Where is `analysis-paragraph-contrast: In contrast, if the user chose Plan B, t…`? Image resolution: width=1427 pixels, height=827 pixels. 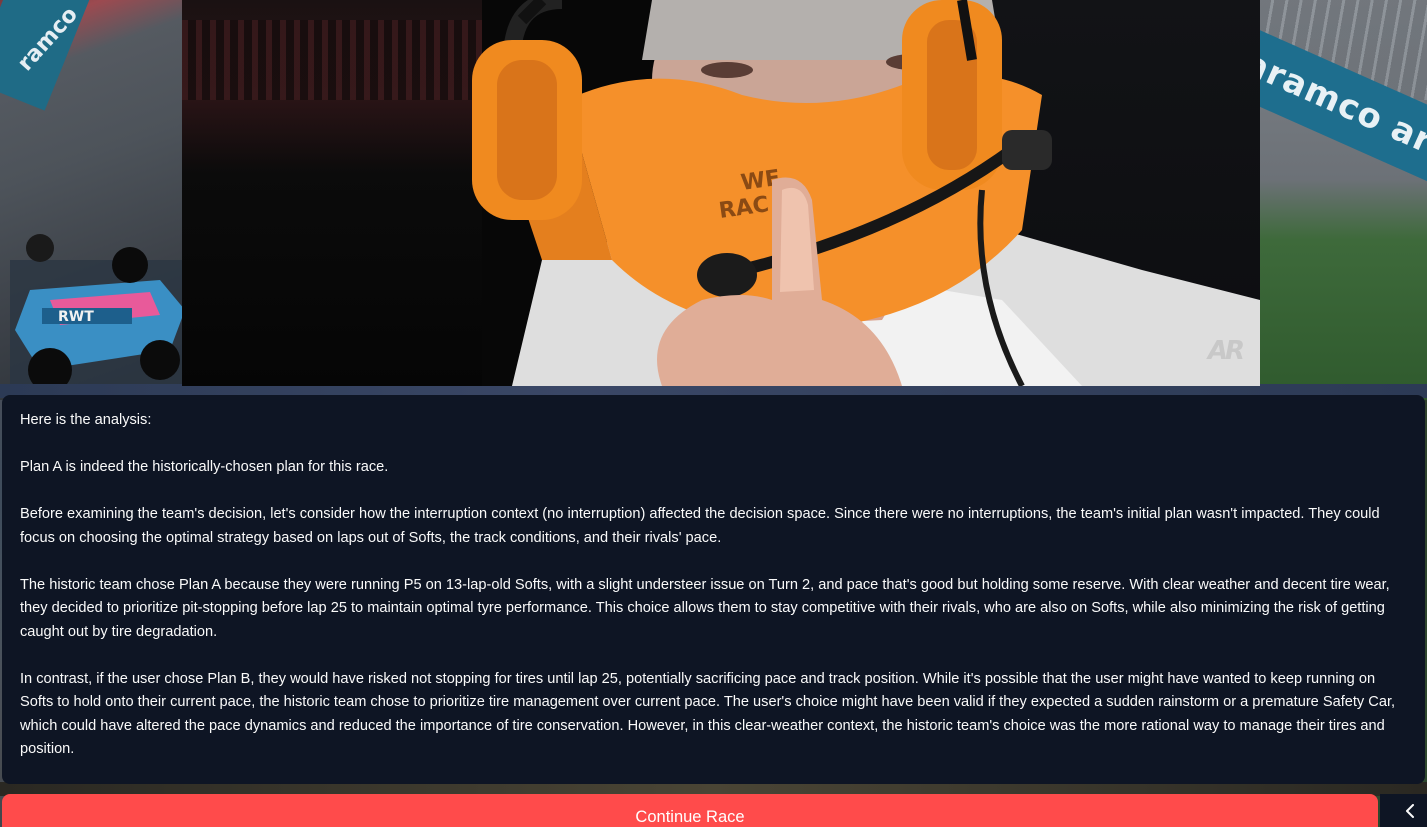 analysis-paragraph-contrast: In contrast, if the user chose Plan B, t… is located at coordinates (708, 714).